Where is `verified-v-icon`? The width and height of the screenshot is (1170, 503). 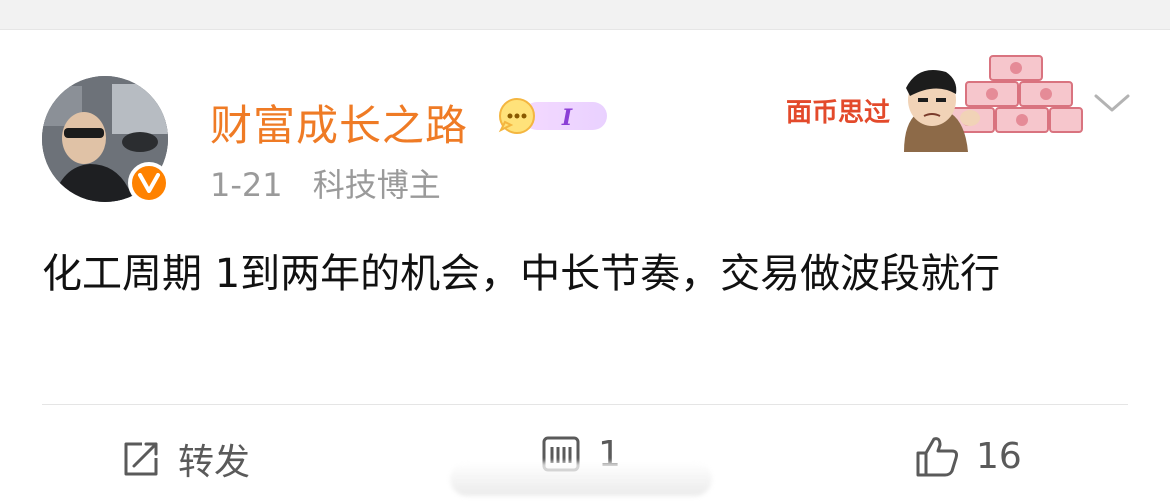
verified-v-icon is located at coordinates (149, 183).